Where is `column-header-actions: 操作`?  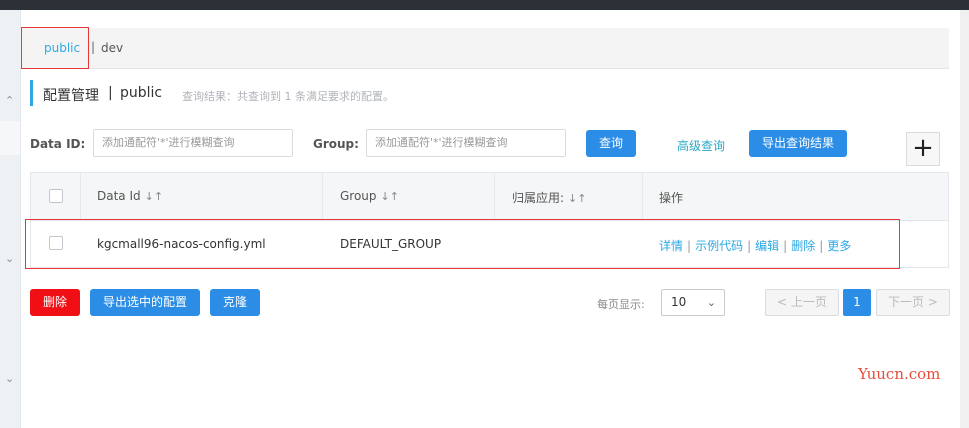
column-header-actions: 操作 is located at coordinates (671, 198).